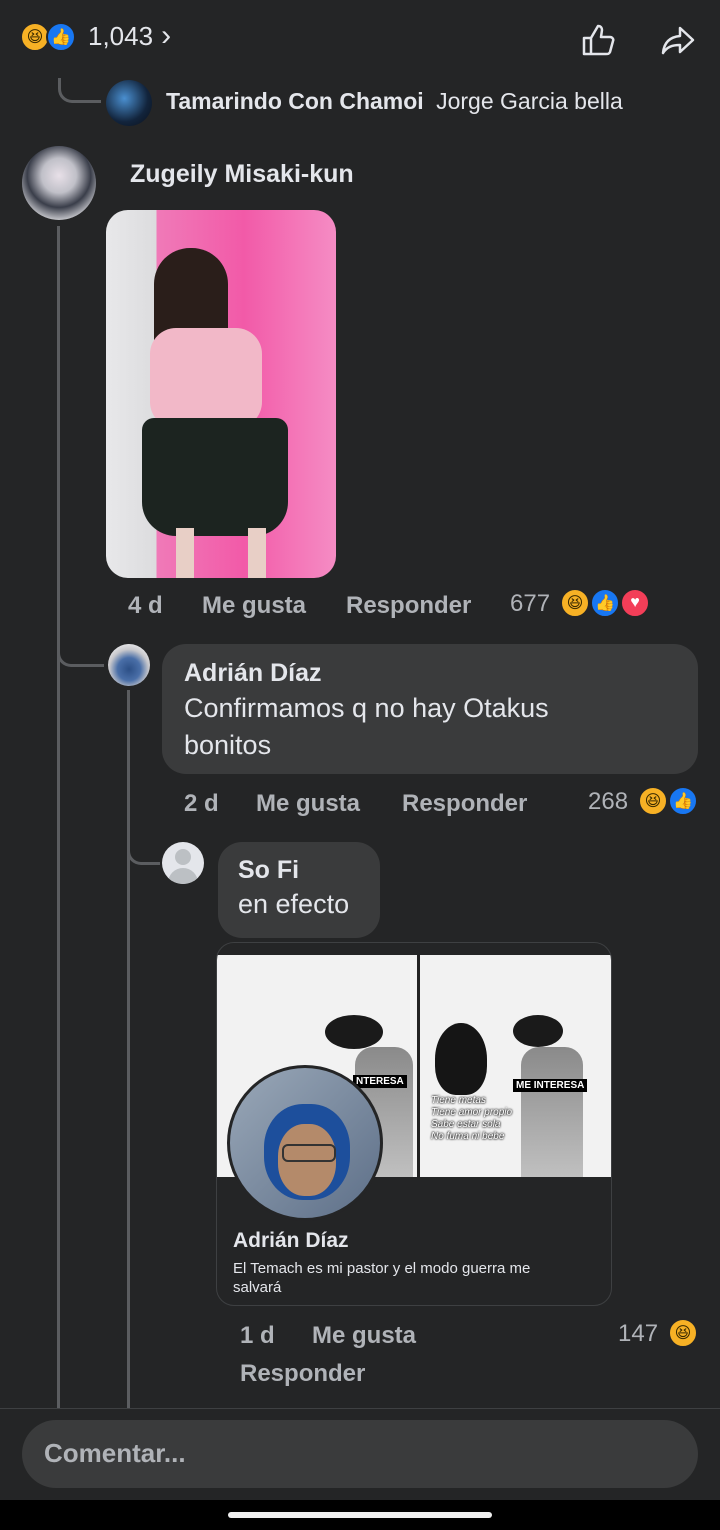 This screenshot has height=1530, width=720. What do you see at coordinates (295, 101) in the screenshot?
I see `comment-author: Tamarindo Con Chamoi` at bounding box center [295, 101].